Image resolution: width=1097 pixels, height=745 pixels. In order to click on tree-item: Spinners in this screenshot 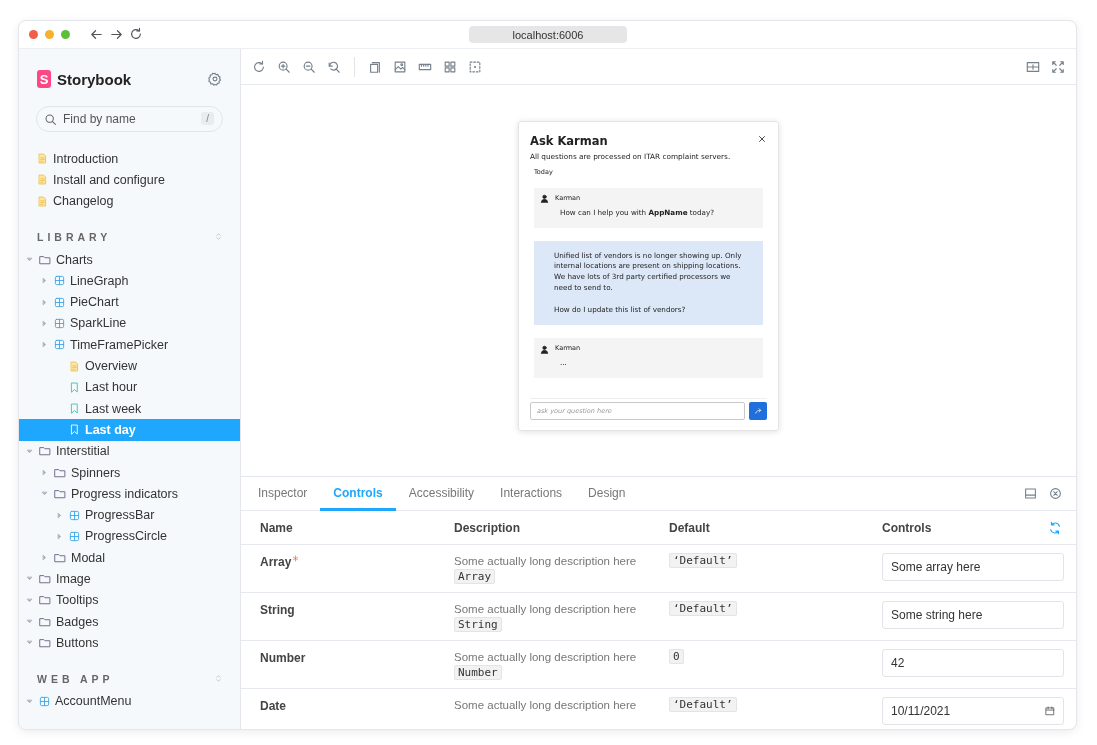, I will do `click(129, 472)`.